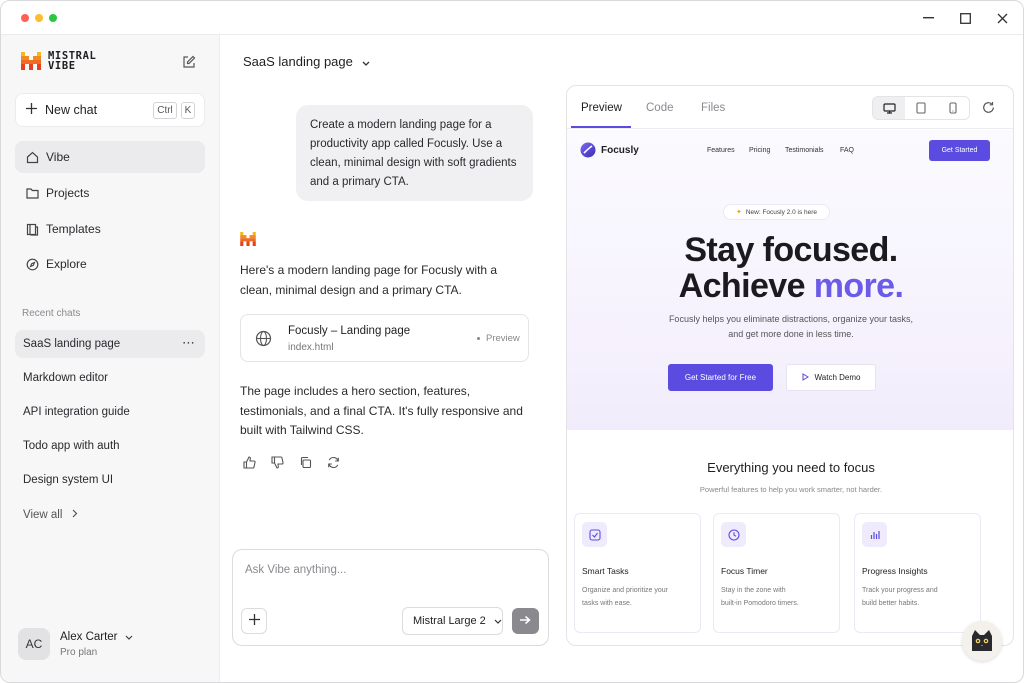 The width and height of the screenshot is (1024, 683). Describe the element at coordinates (66, 264) in the screenshot. I see `sidebar-item-label: Explore` at that location.